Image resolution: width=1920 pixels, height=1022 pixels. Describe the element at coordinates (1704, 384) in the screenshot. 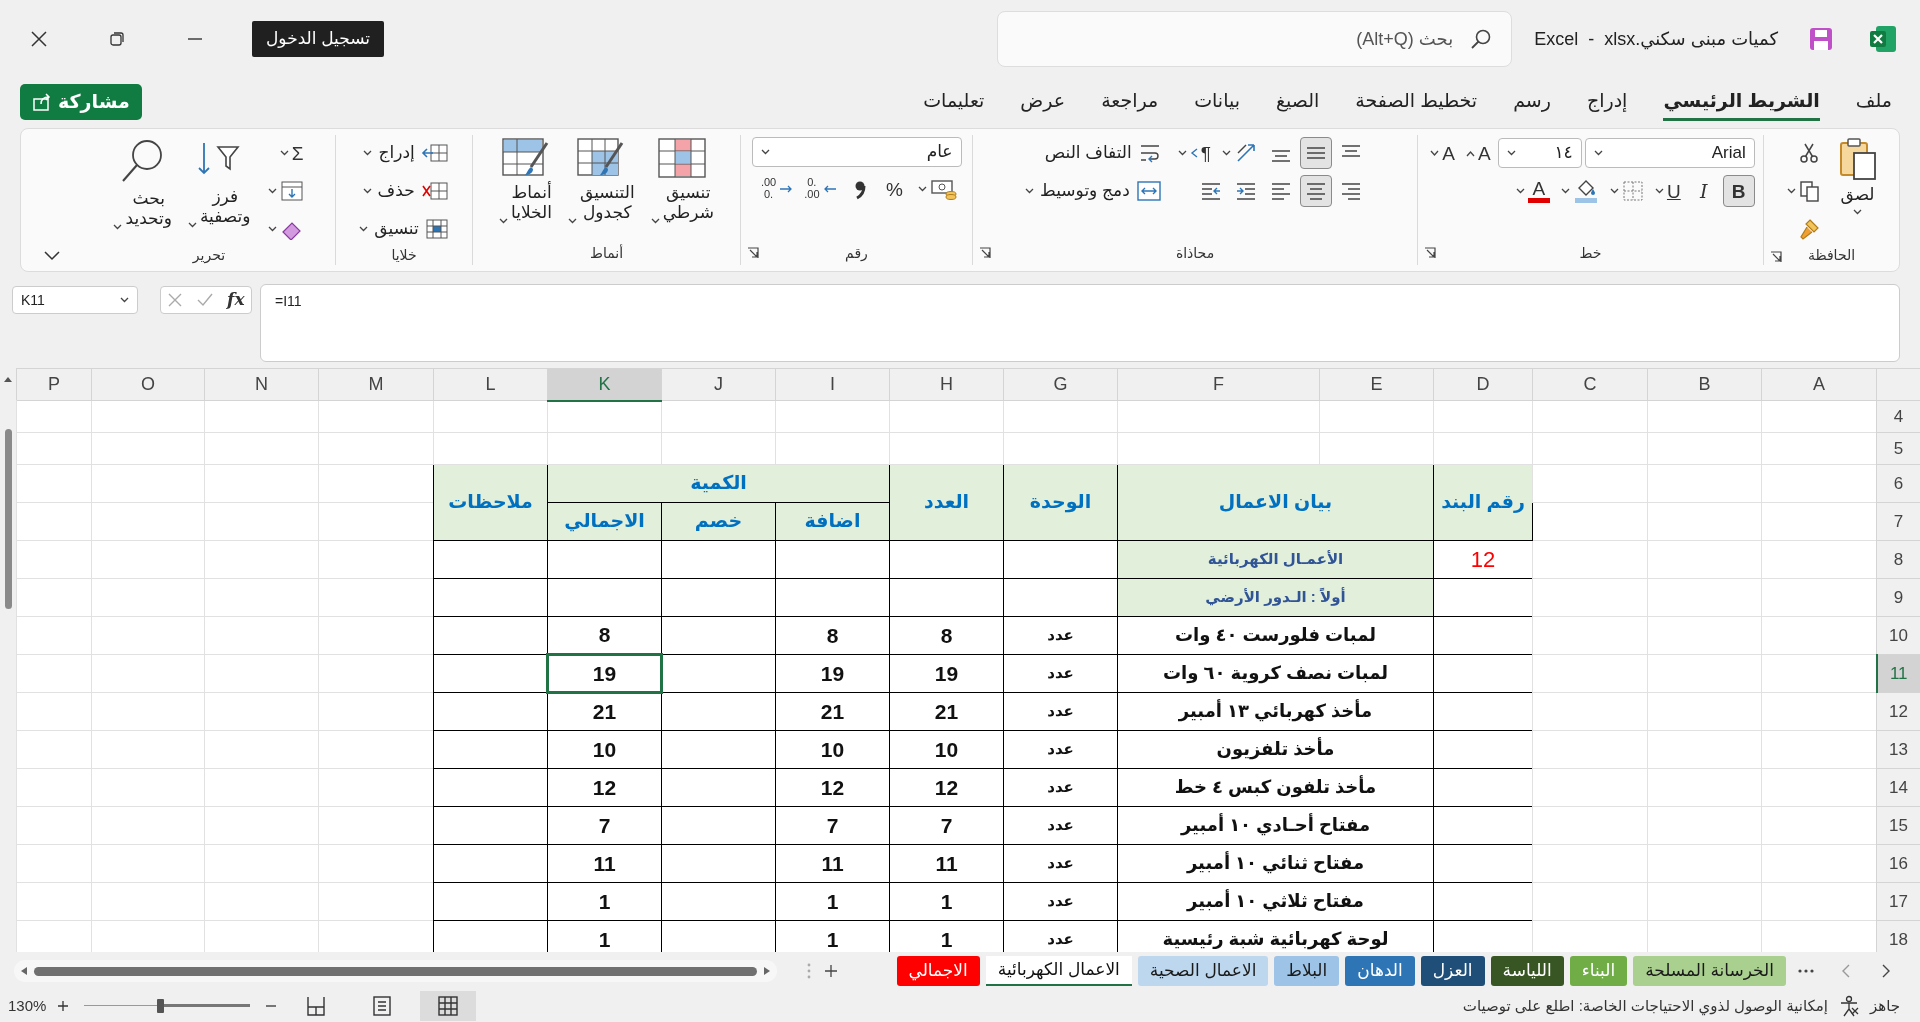

I see `column-header: B` at that location.